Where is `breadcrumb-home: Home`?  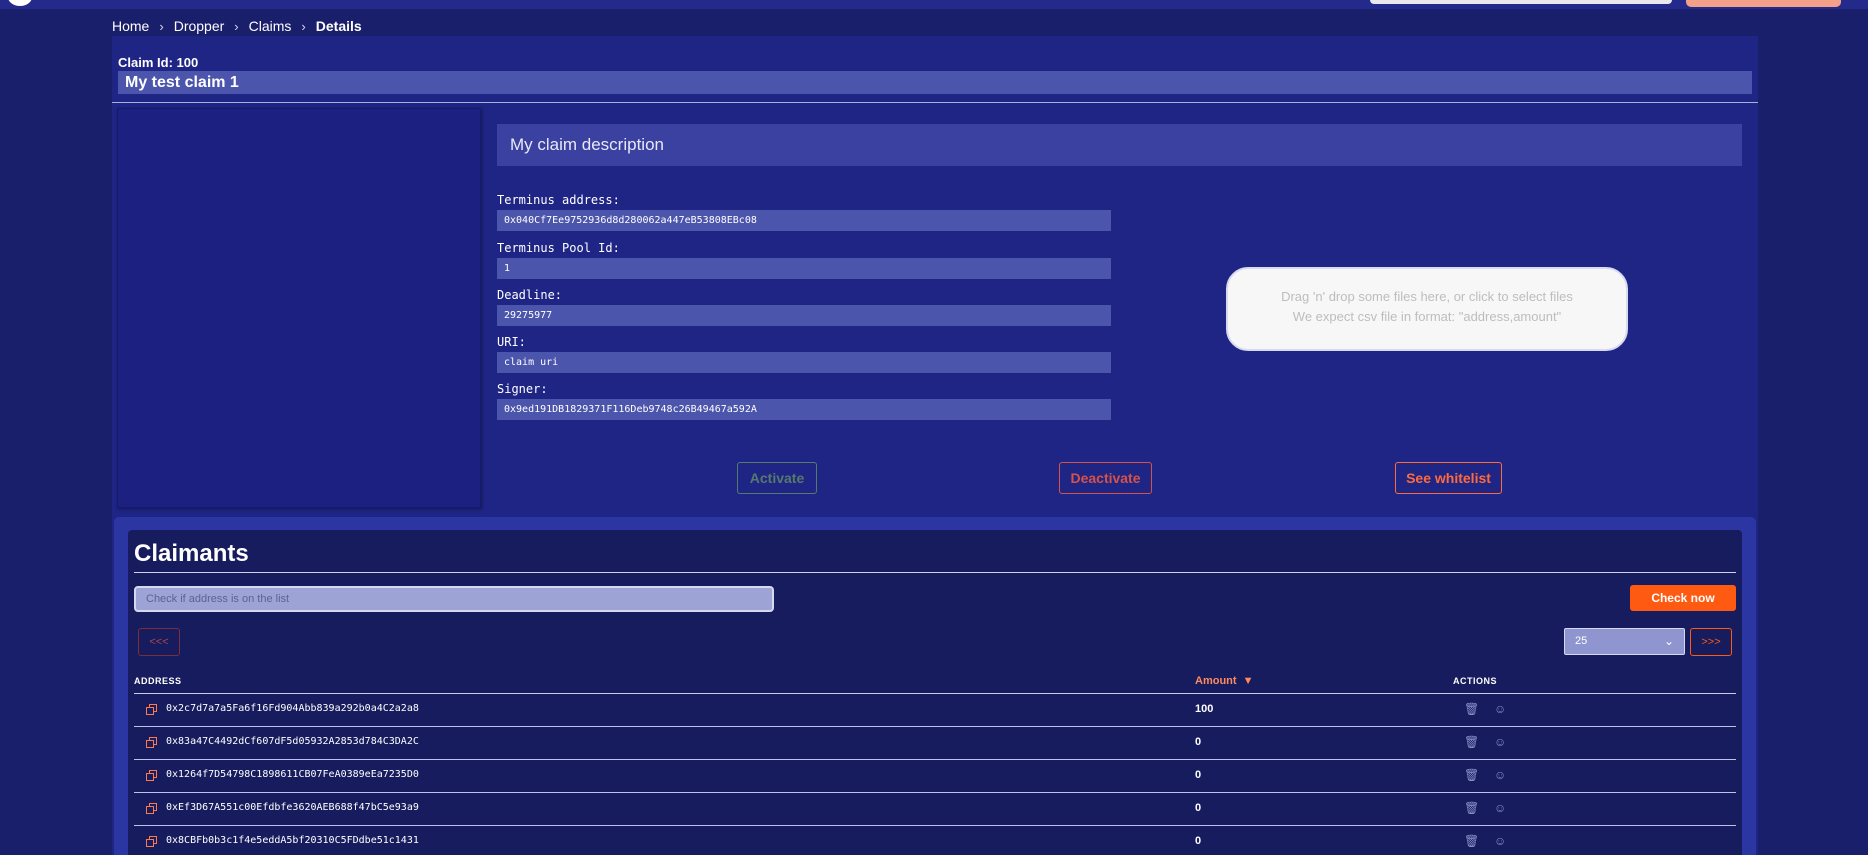 breadcrumb-home: Home is located at coordinates (130, 26).